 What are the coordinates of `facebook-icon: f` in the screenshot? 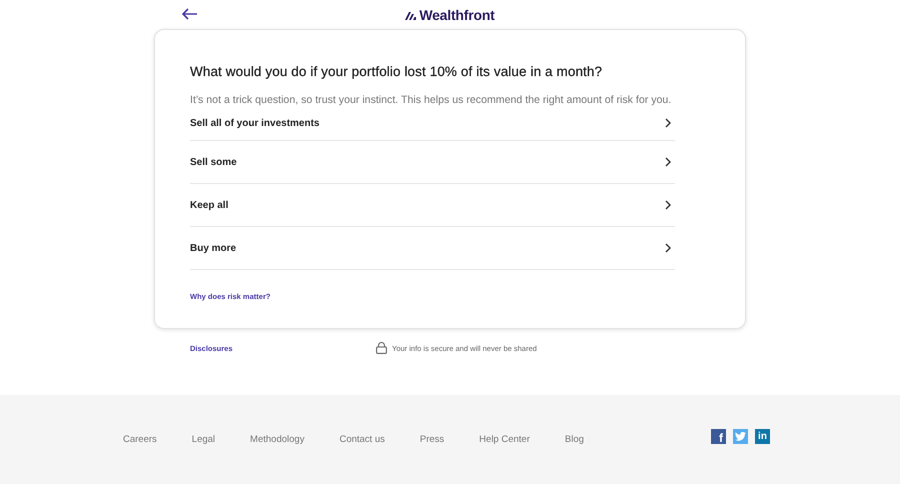 It's located at (718, 436).